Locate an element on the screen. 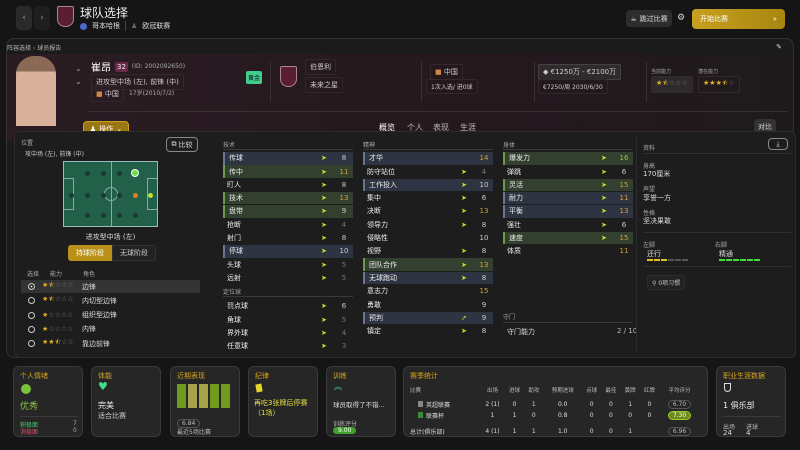 The height and width of the screenshot is (450, 800). attribute-row: 罚点球 ➤ 6 is located at coordinates (288, 306).